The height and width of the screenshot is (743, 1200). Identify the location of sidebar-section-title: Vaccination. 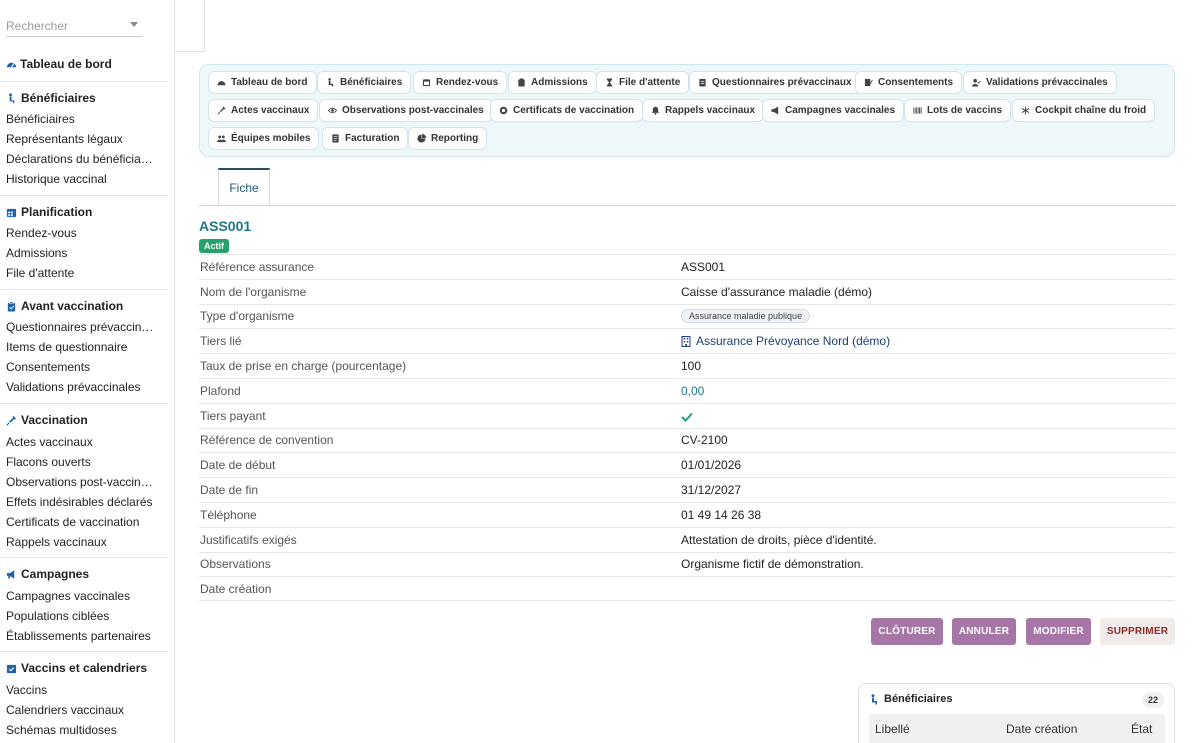
(54, 420).